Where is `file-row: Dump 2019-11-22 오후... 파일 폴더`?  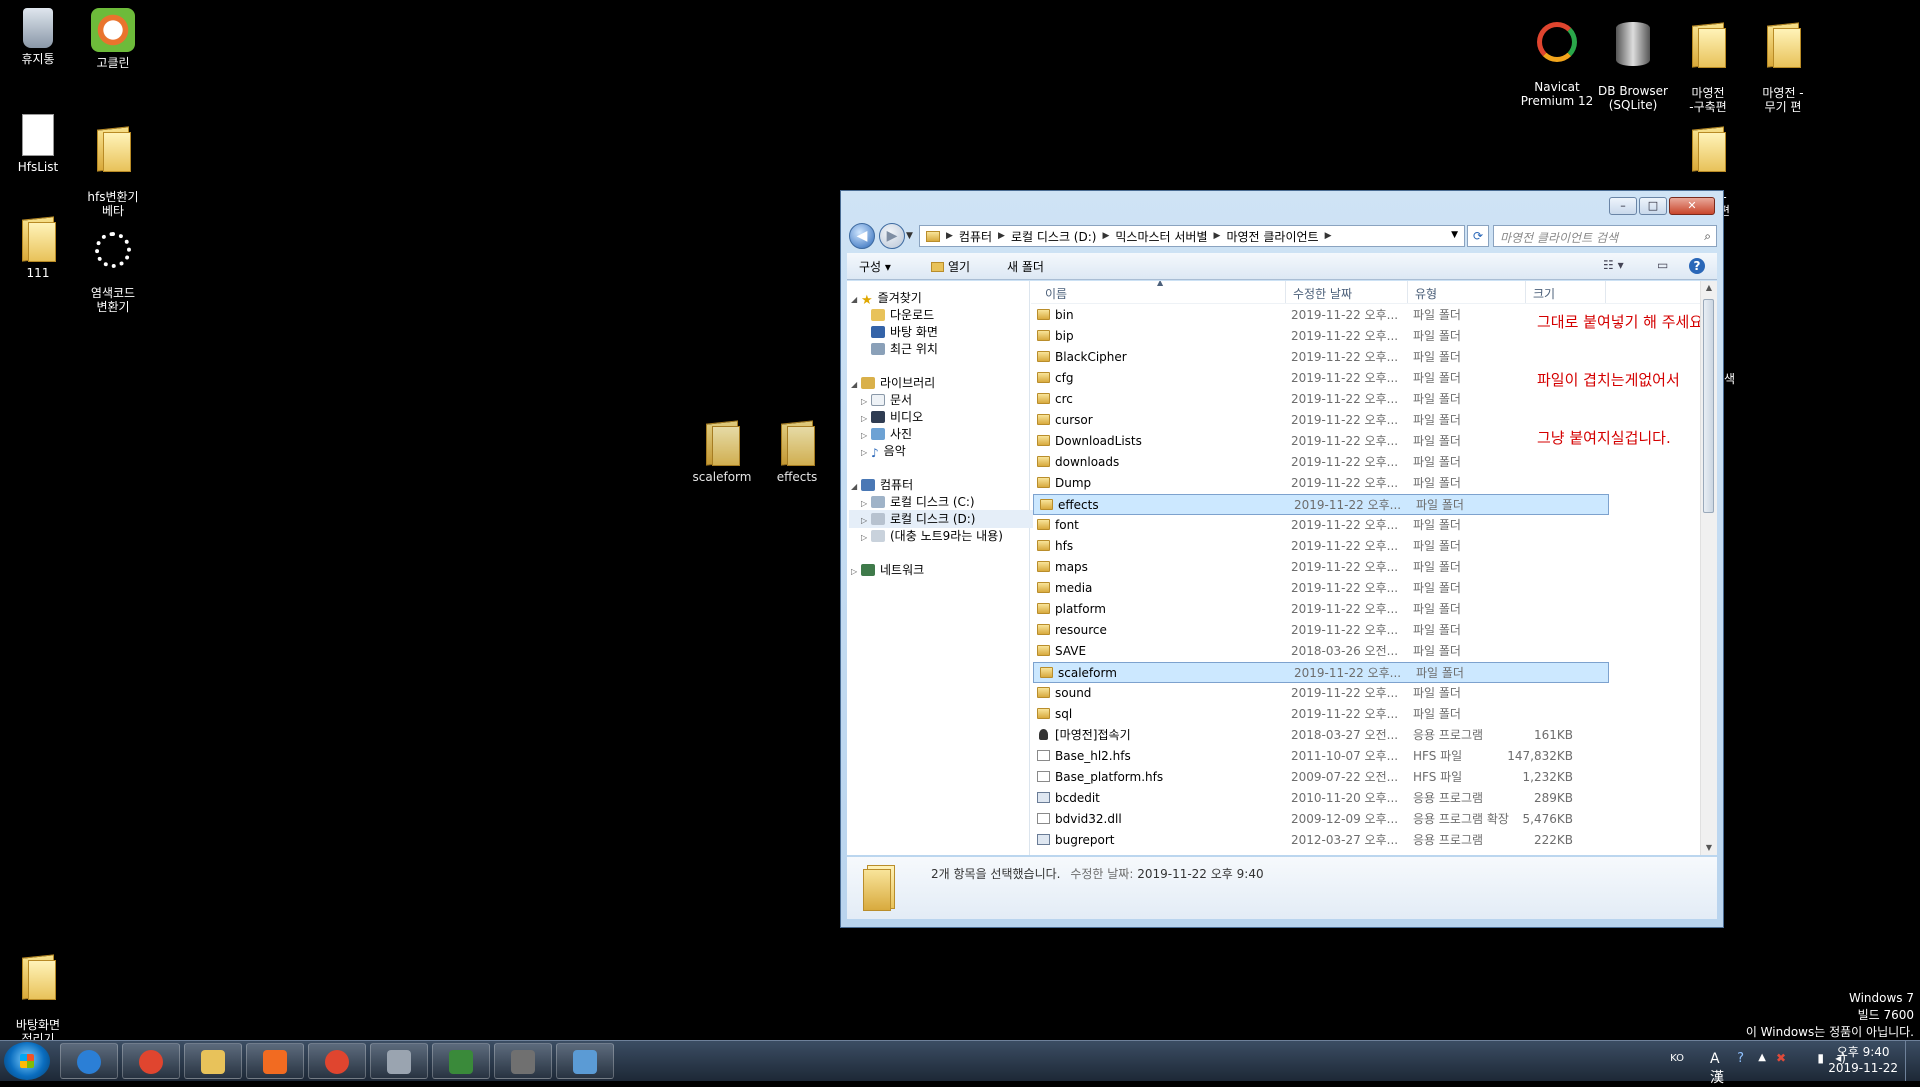 file-row: Dump 2019-11-22 오후... 파일 폴더 is located at coordinates (1320, 483).